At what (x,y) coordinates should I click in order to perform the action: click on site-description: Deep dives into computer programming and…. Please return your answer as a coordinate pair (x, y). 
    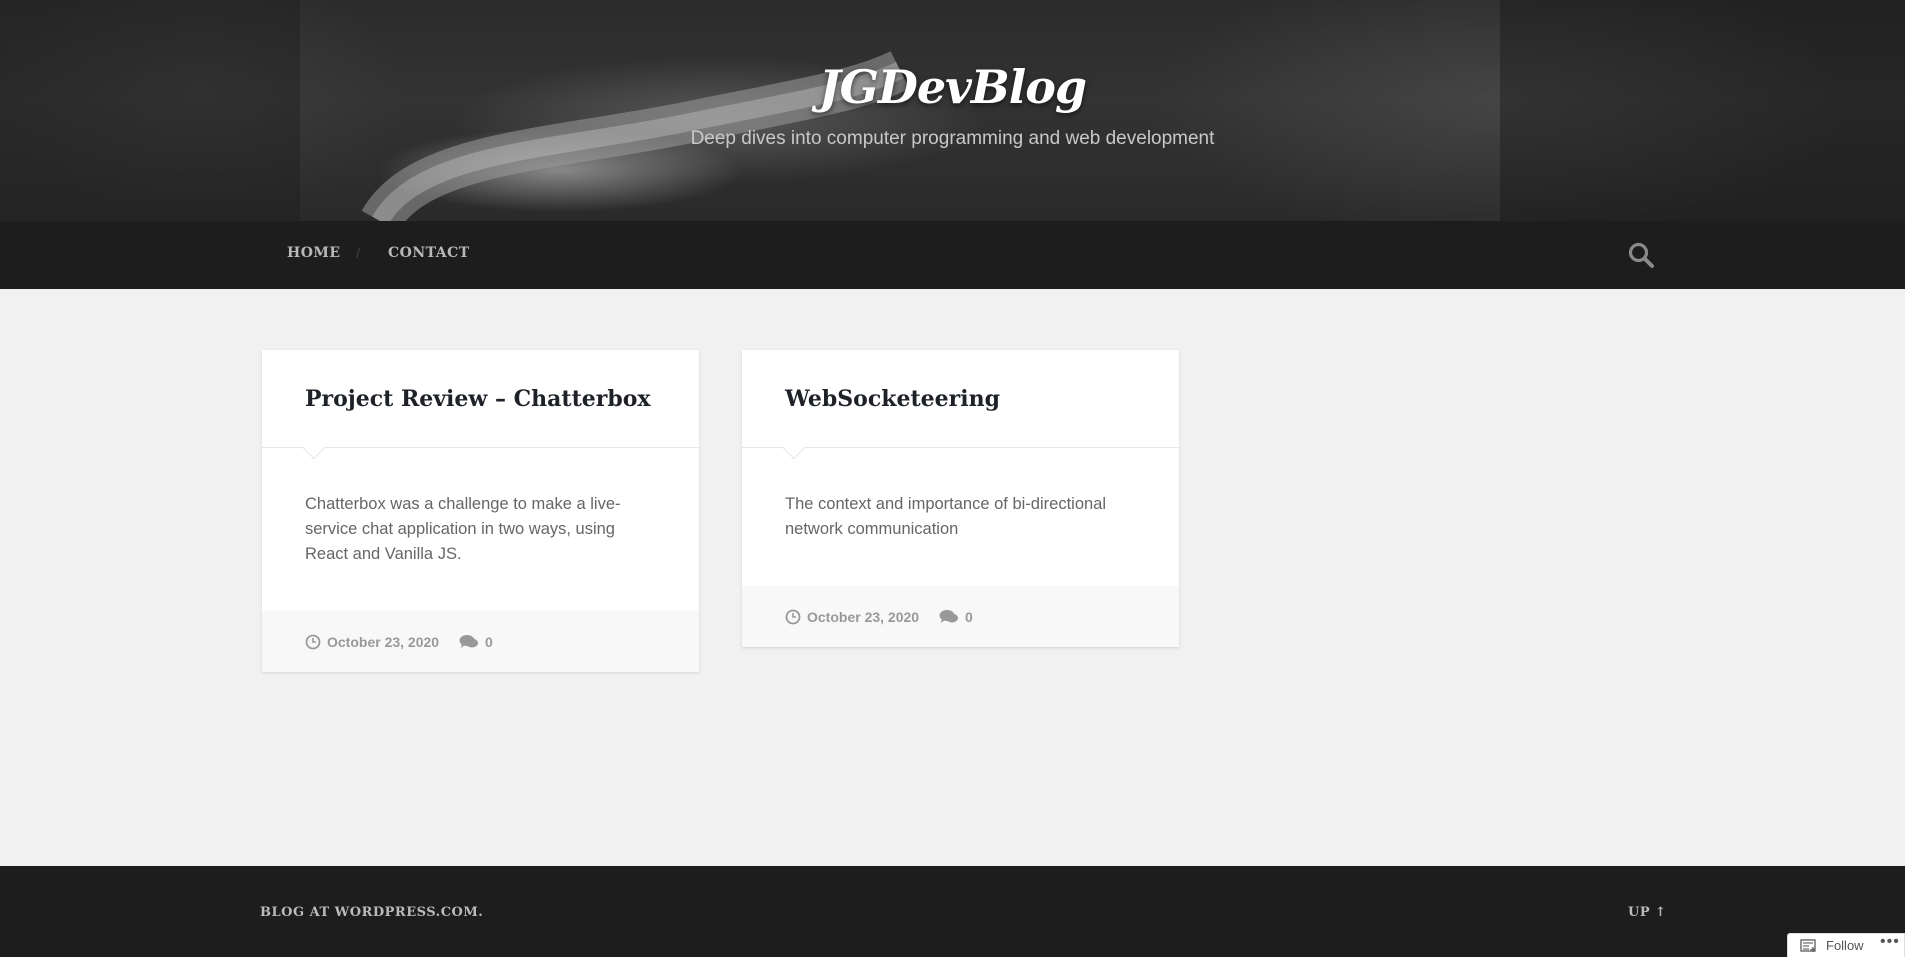
    Looking at the image, I should click on (952, 138).